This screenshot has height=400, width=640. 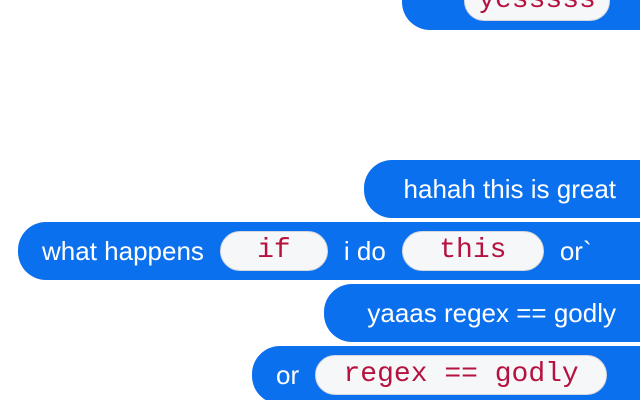 I want to click on message-bubble-yesssss: yesssss, so click(x=521, y=15).